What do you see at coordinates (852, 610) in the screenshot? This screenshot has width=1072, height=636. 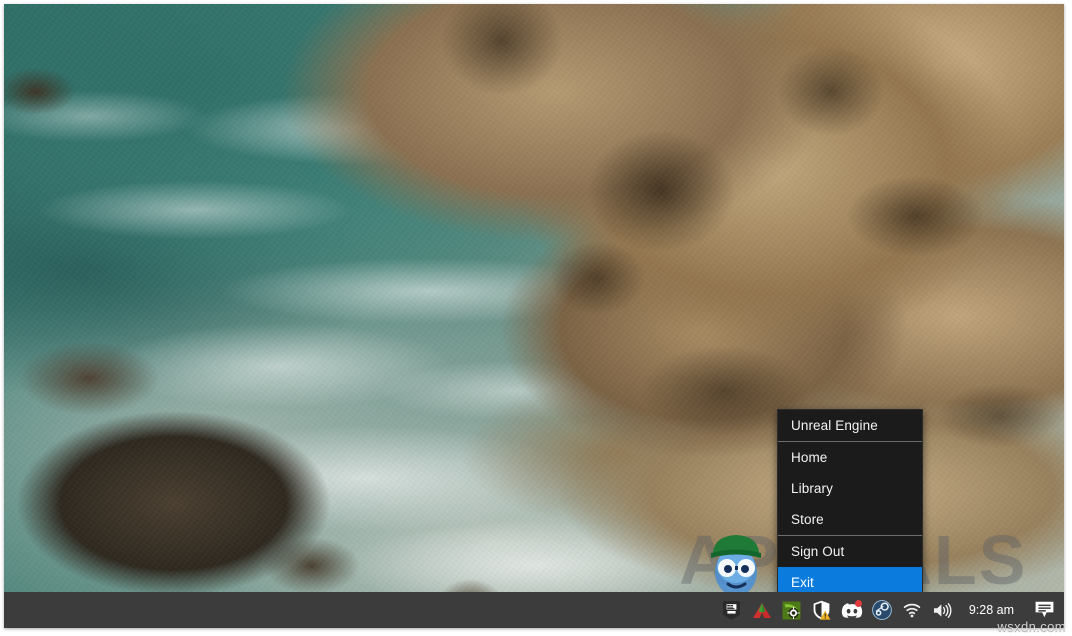 I see `discord-icon` at bounding box center [852, 610].